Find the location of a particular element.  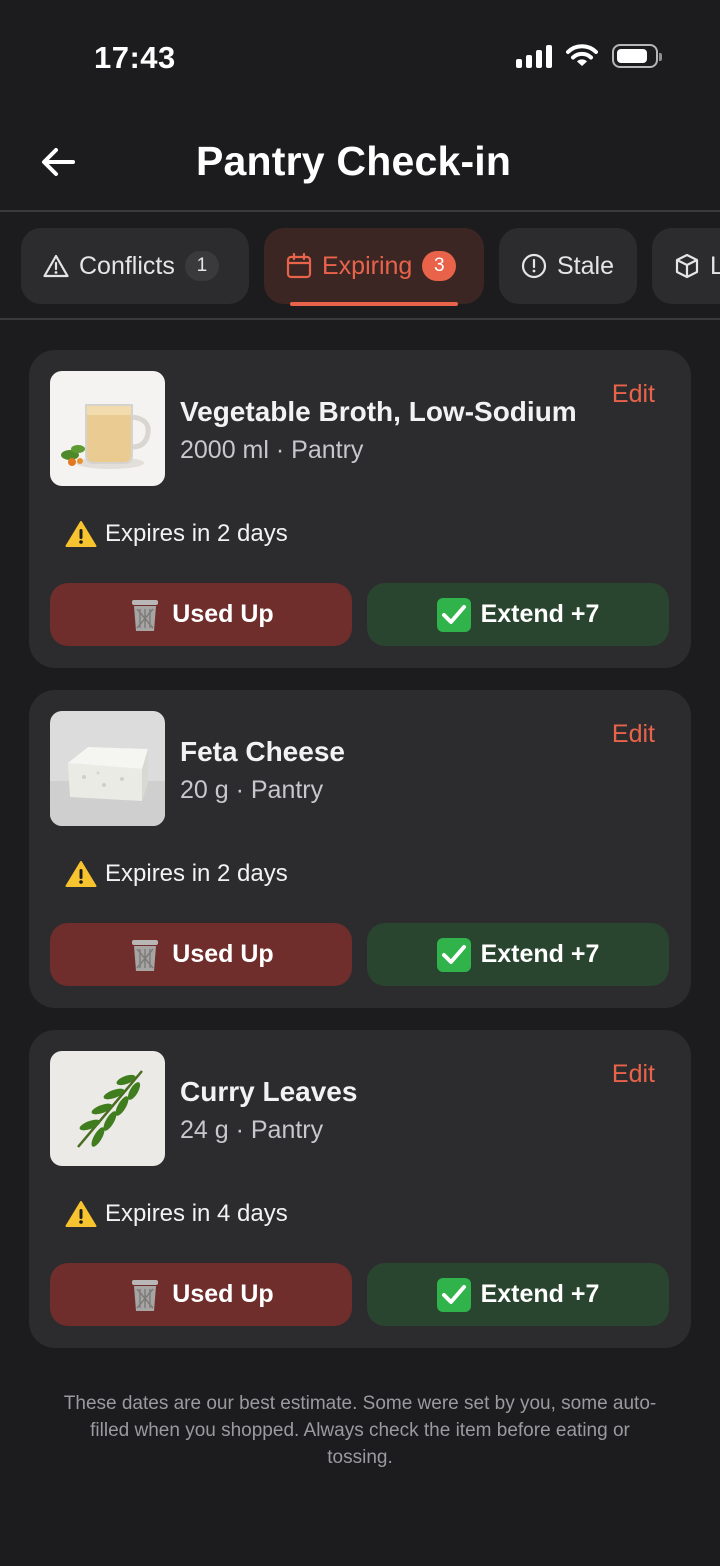

tab-label: Expiring is located at coordinates (367, 265).